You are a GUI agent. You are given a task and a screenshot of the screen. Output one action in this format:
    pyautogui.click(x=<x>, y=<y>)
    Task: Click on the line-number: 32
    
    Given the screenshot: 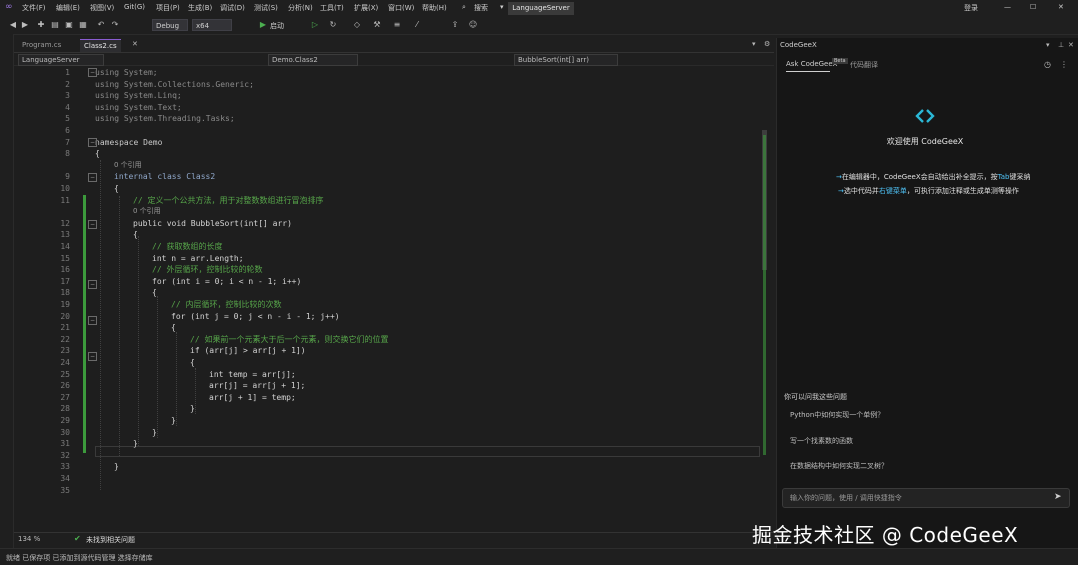 What is the action you would take?
    pyautogui.click(x=65, y=455)
    